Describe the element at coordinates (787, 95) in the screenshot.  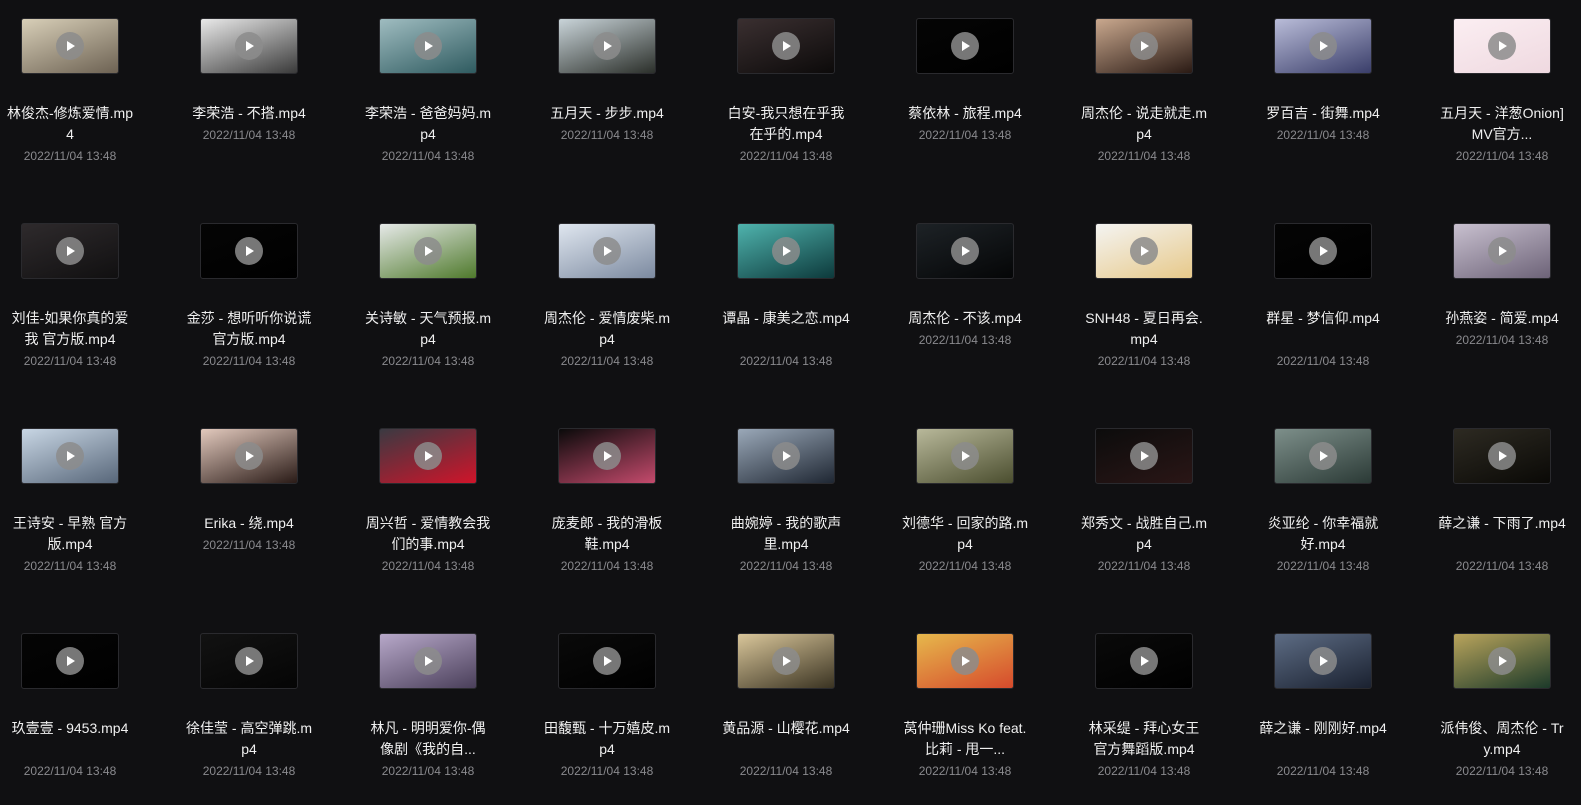
I see `video-file-tile: 白安-我只想在乎我在乎的.mp4 2022/11/04 13:48` at that location.